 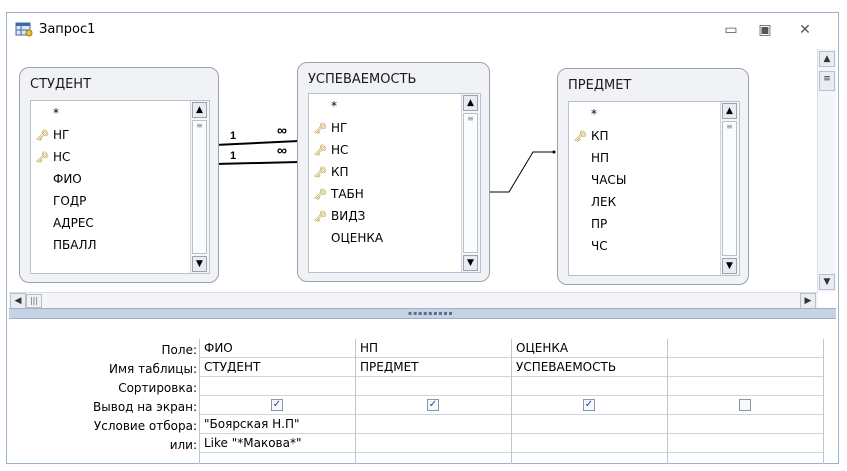 What do you see at coordinates (591, 158) in the screenshot?
I see `field-item: НП` at bounding box center [591, 158].